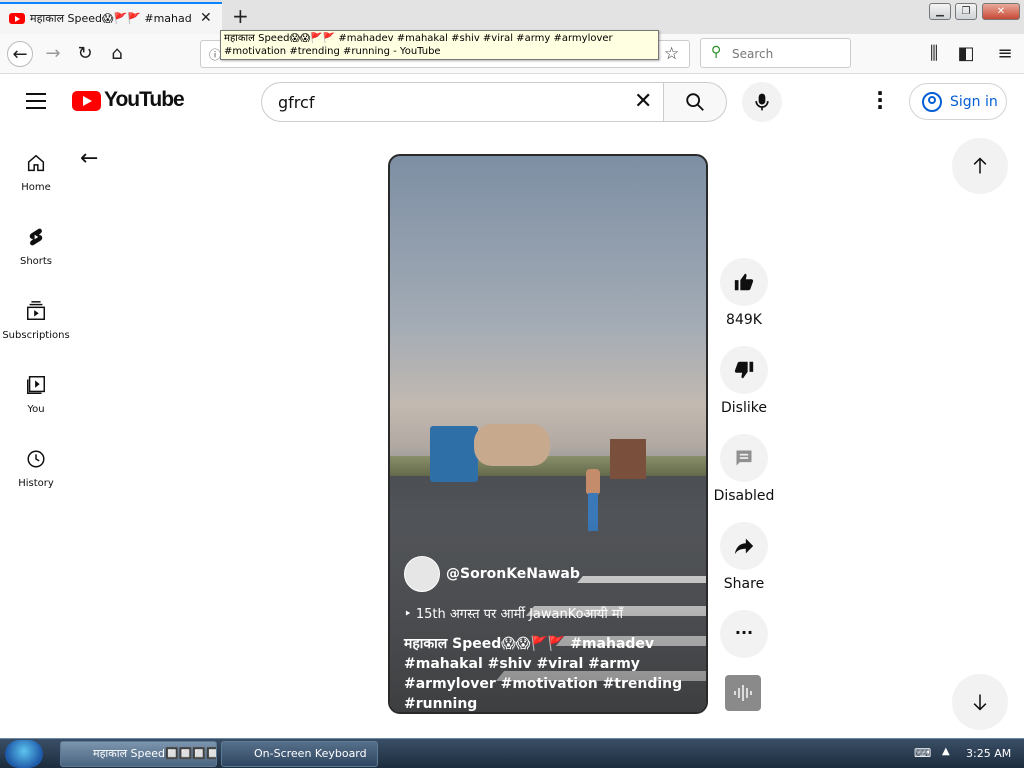 The height and width of the screenshot is (768, 1024). I want to click on shorts-icon, so click(36, 237).